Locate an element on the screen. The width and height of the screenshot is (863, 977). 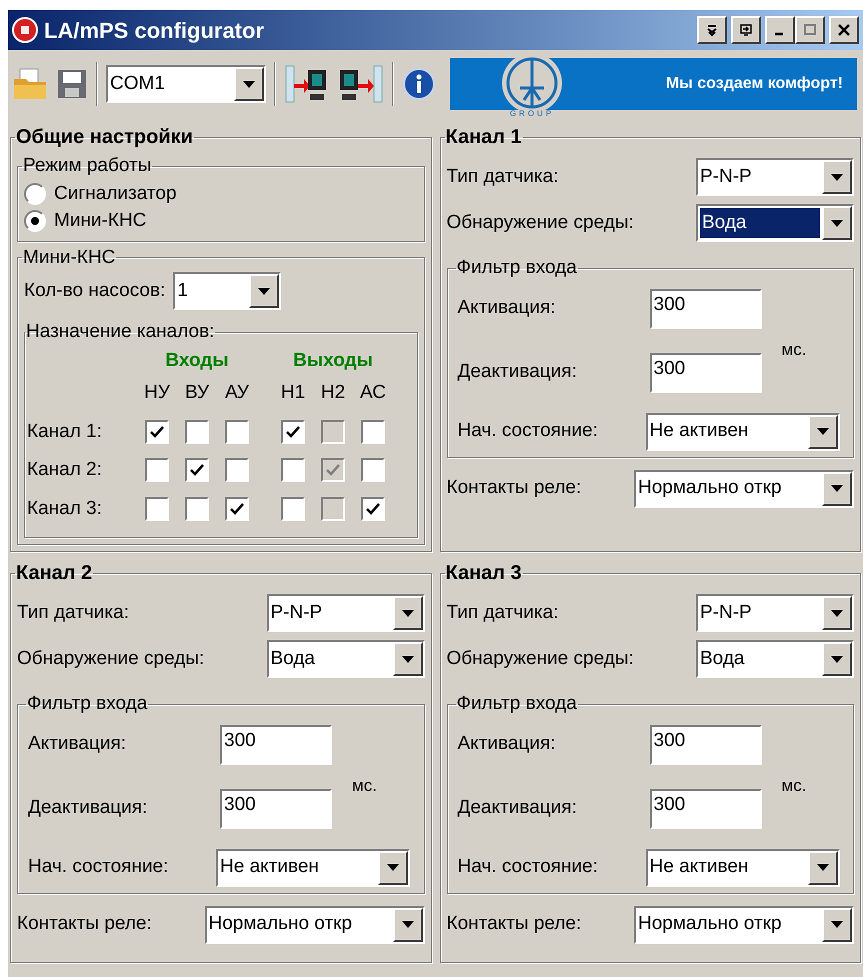
roll-down-icon is located at coordinates (712, 30).